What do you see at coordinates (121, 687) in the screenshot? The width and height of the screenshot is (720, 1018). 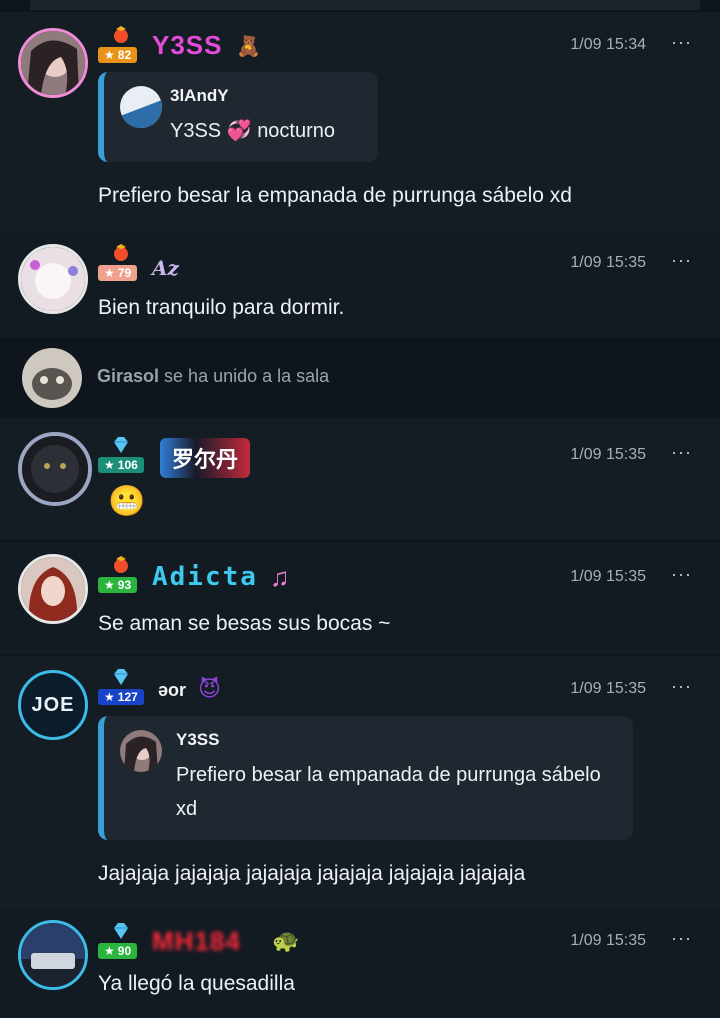 I see `user-badges: ★ 127` at bounding box center [121, 687].